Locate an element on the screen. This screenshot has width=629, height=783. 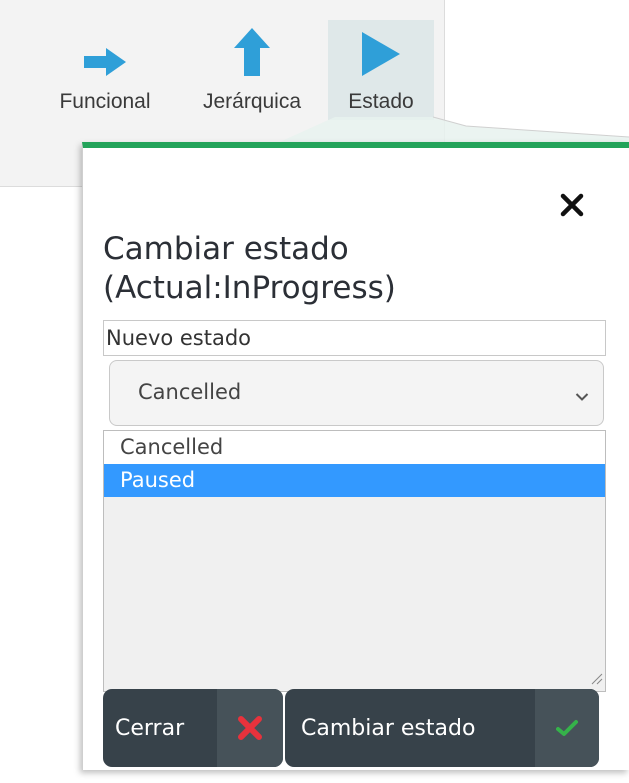
close-button: Cerrar is located at coordinates (193, 728).